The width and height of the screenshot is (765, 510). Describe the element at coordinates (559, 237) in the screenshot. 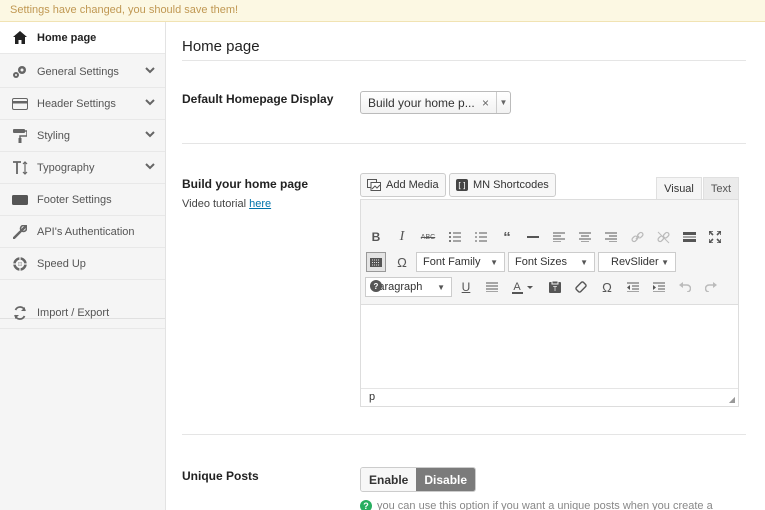

I see `align-left-icon` at that location.